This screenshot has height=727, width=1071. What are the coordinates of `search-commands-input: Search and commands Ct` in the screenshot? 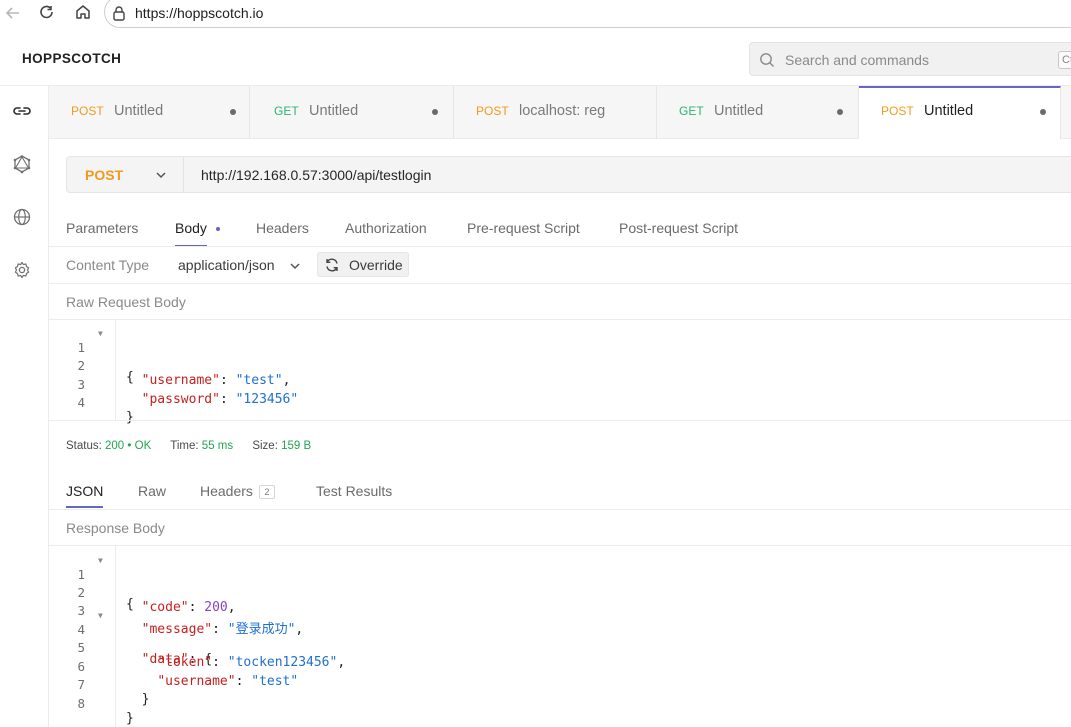 It's located at (910, 59).